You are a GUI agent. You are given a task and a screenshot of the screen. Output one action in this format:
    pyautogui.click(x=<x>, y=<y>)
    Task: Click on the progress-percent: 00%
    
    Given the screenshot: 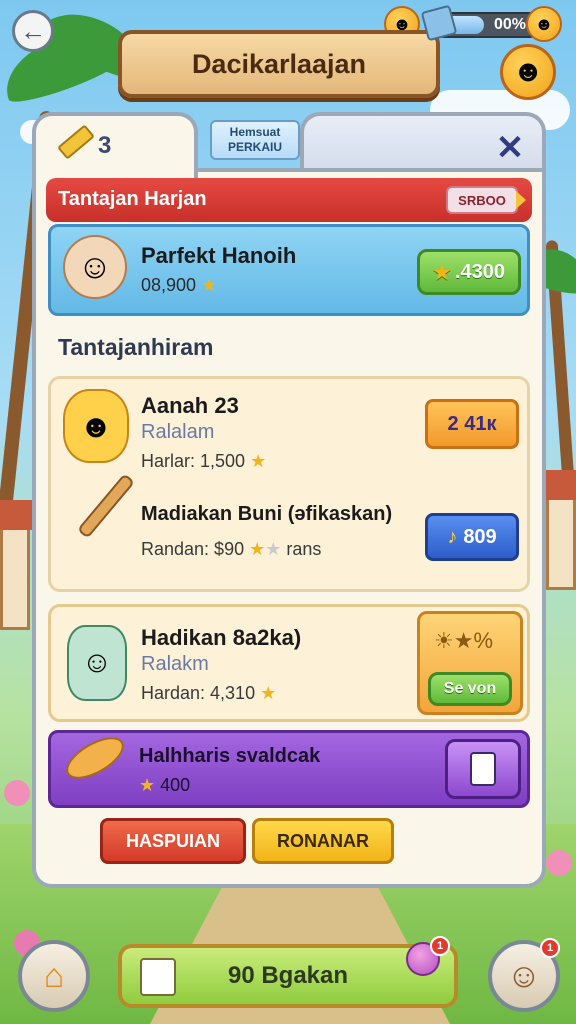 What is the action you would take?
    pyautogui.click(x=509, y=24)
    